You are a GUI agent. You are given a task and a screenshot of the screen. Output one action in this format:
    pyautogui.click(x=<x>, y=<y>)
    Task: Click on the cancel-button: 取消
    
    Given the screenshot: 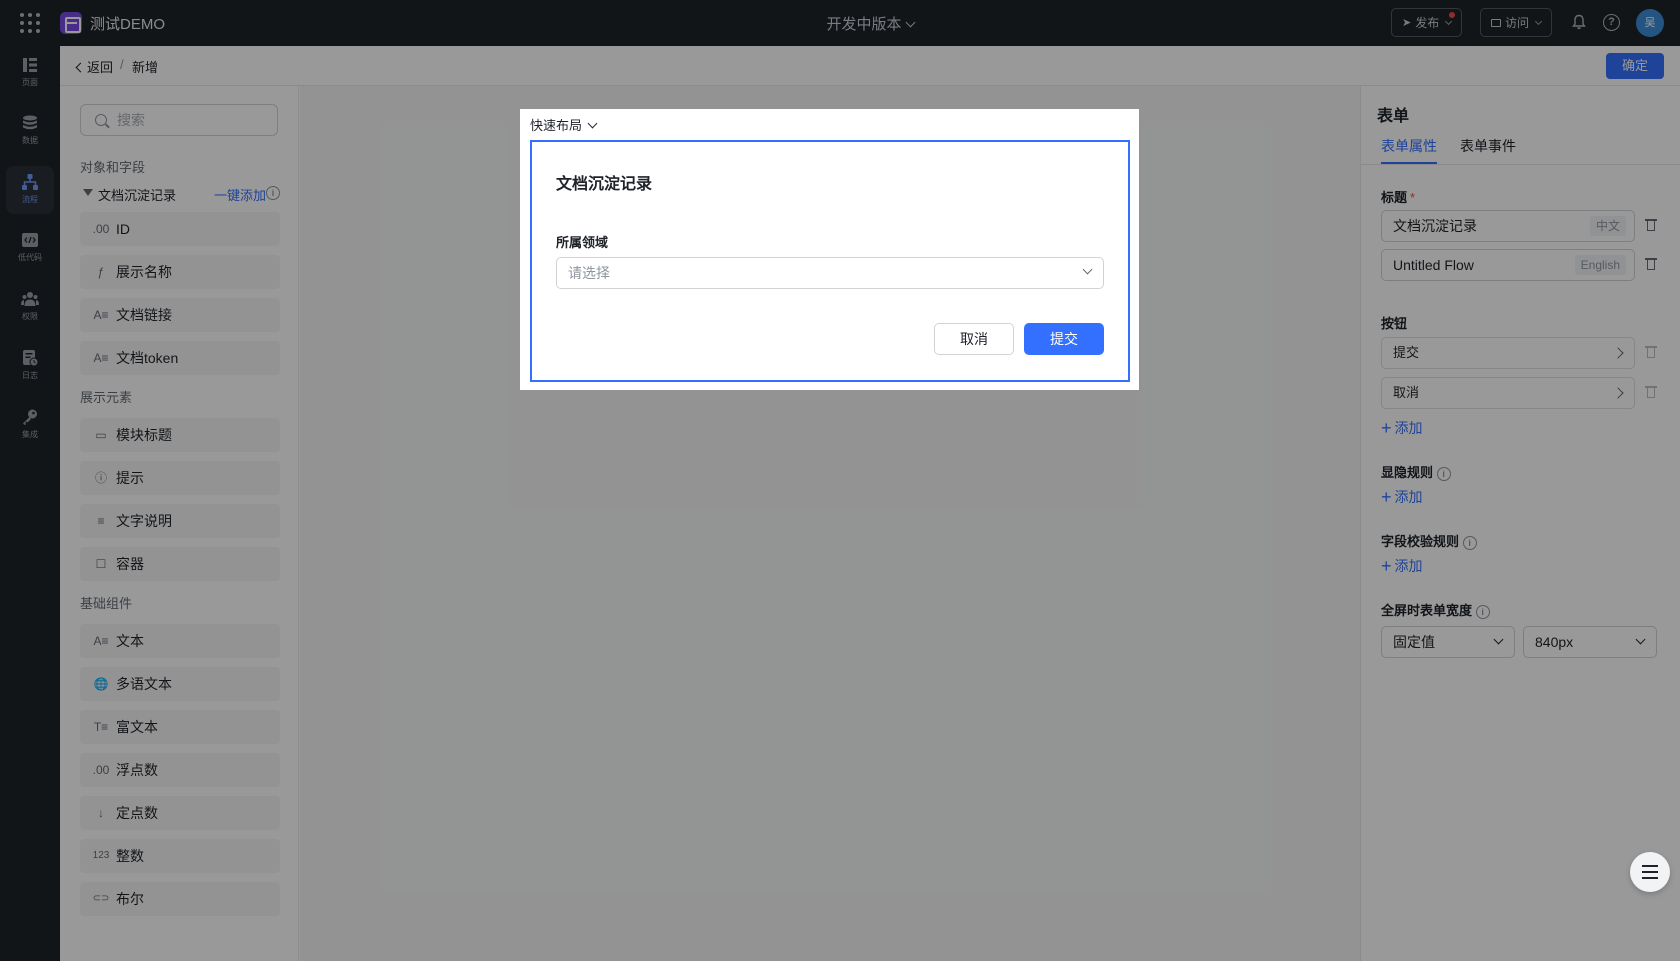 What is the action you would take?
    pyautogui.click(x=974, y=339)
    